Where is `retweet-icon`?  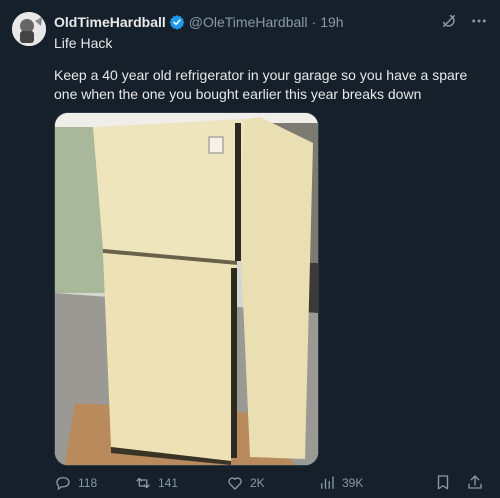 retweet-icon is located at coordinates (143, 483).